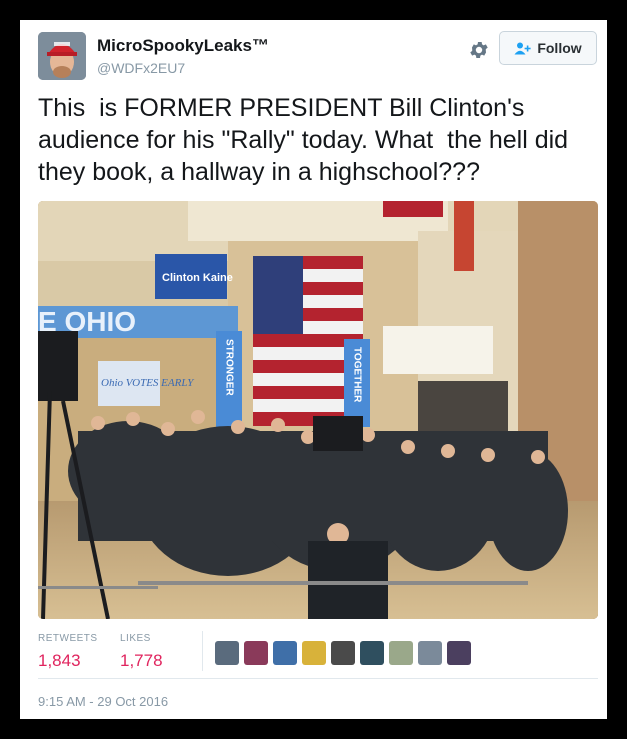 The image size is (627, 739). I want to click on retweets-label: RETWEETS, so click(68, 638).